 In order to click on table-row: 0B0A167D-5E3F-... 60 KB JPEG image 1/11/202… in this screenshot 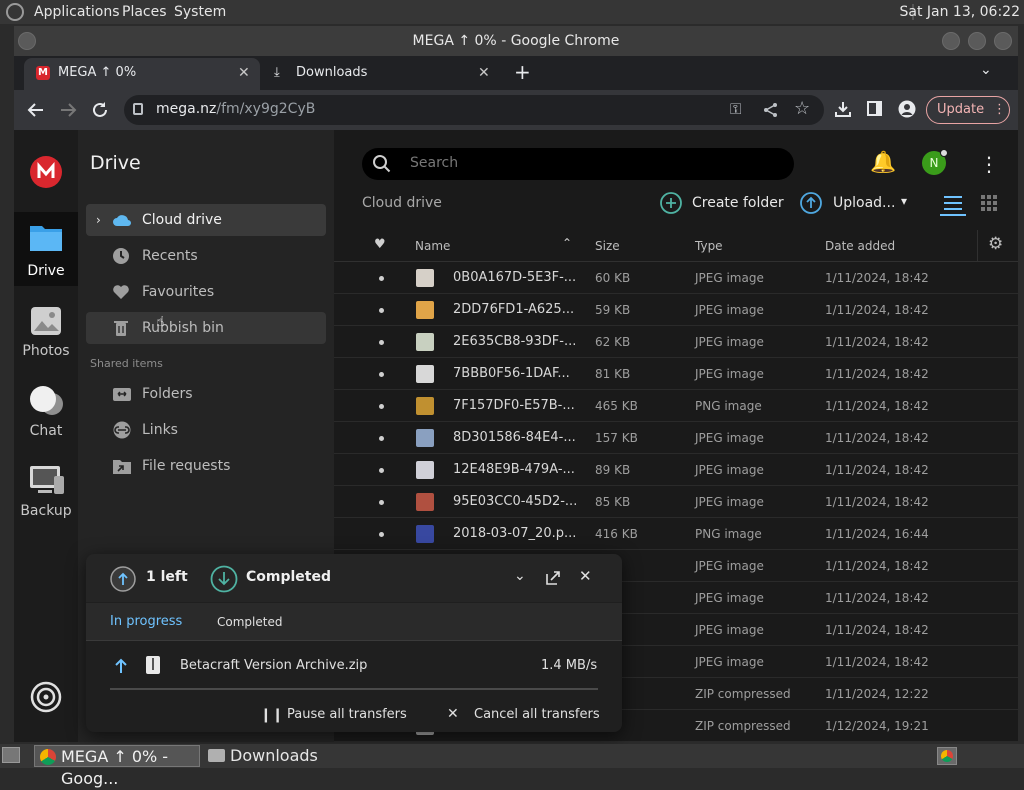, I will do `click(676, 278)`.